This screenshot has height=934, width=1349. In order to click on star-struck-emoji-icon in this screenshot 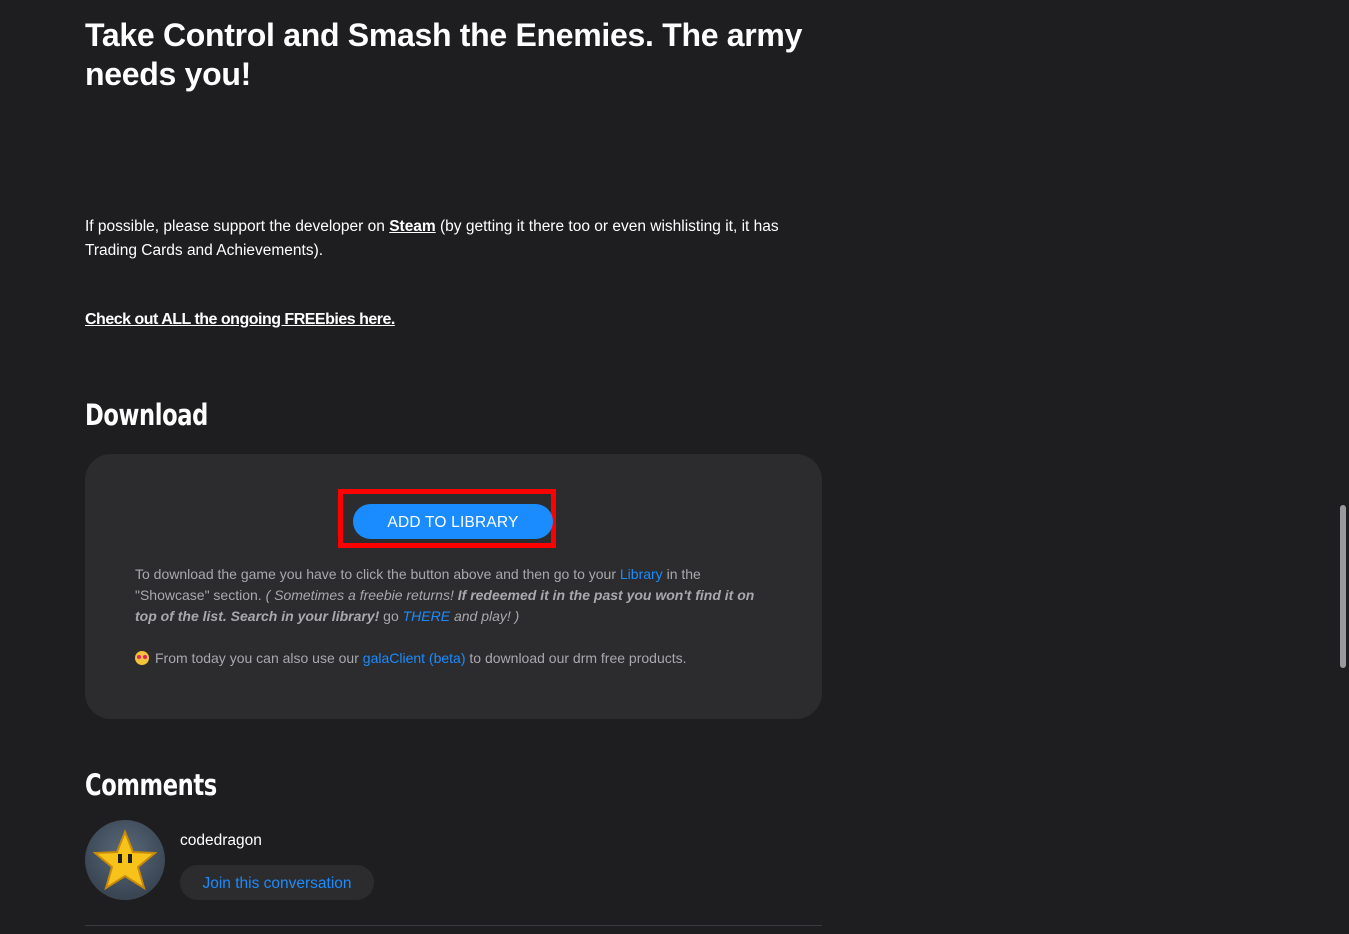, I will do `click(142, 658)`.